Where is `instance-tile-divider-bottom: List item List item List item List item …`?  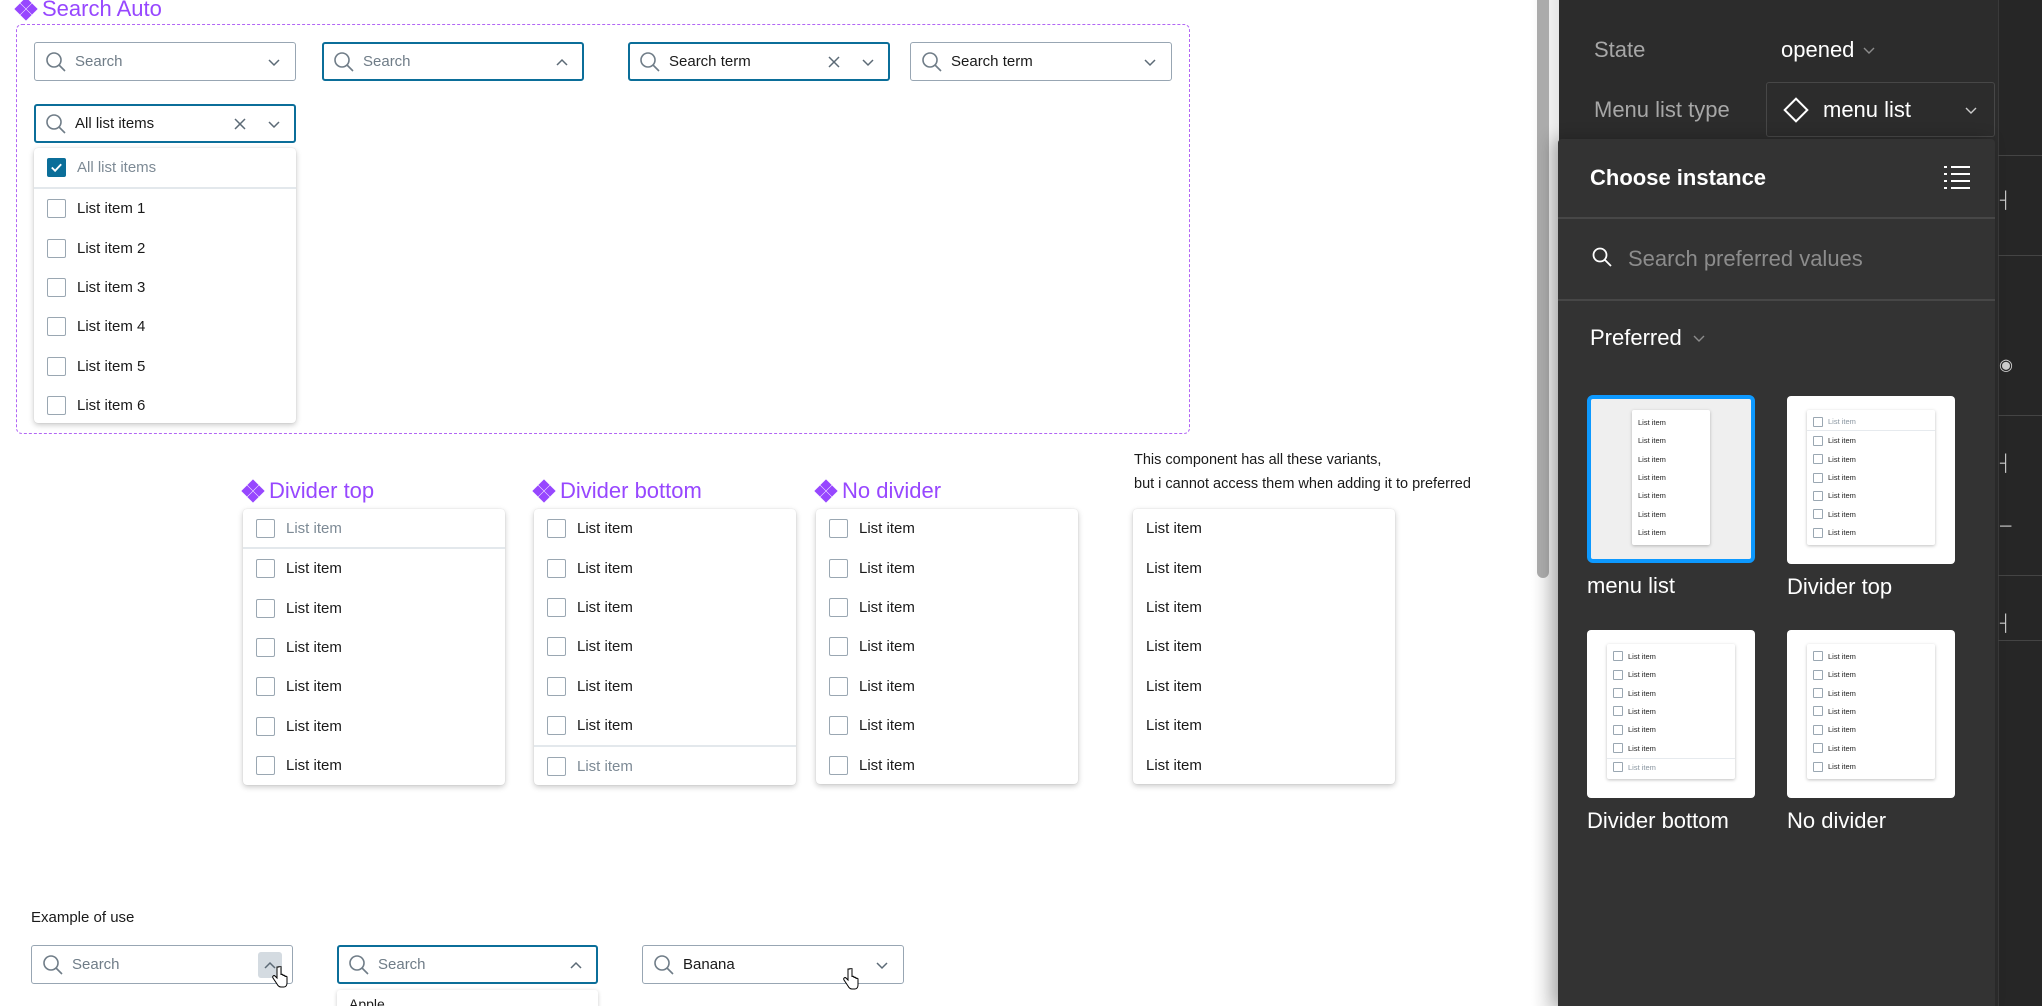 instance-tile-divider-bottom: List item List item List item List item … is located at coordinates (1671, 732).